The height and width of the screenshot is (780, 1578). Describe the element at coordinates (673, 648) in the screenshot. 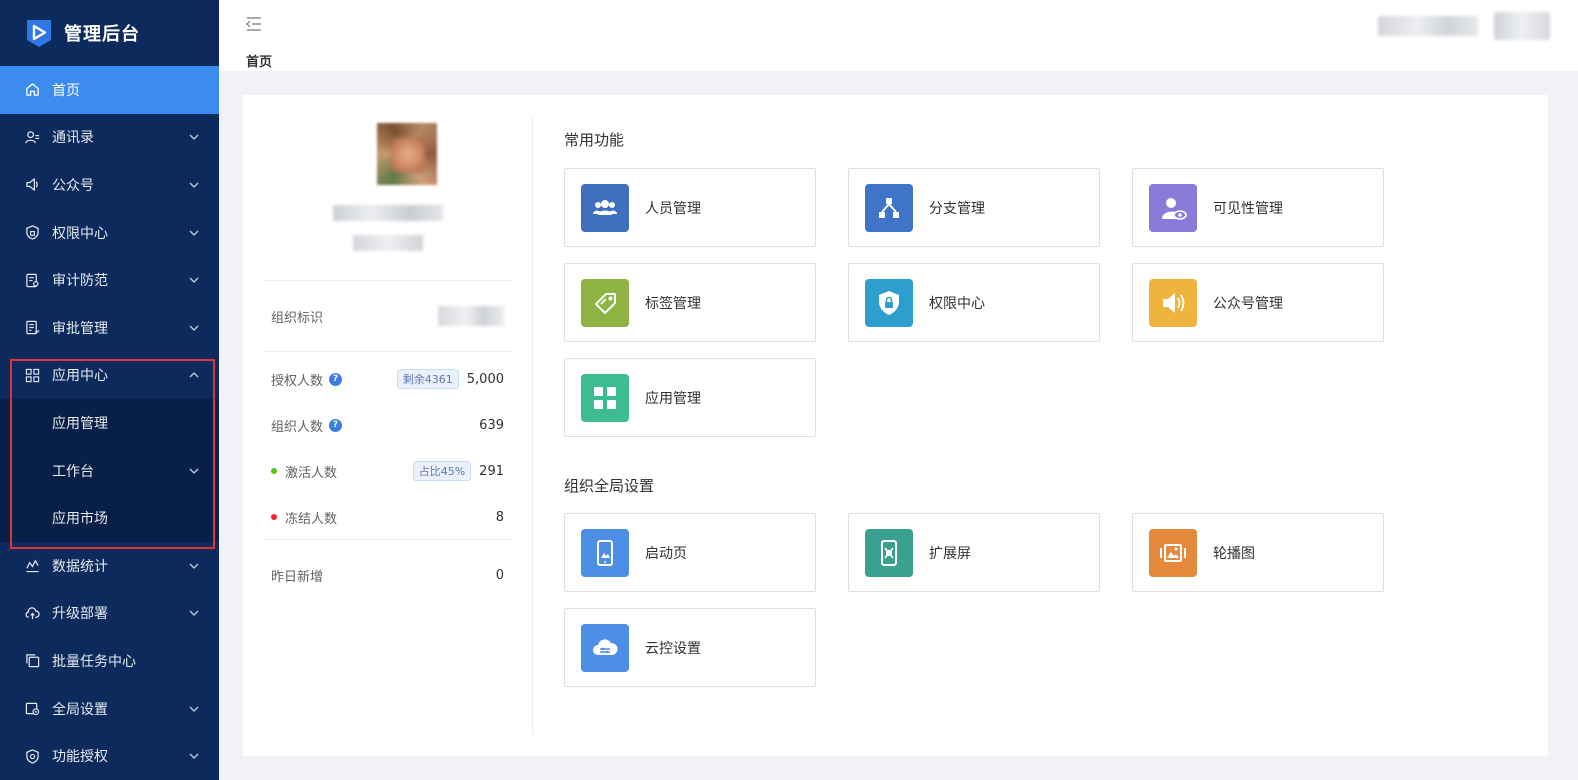

I see `card-label: 云控设置` at that location.